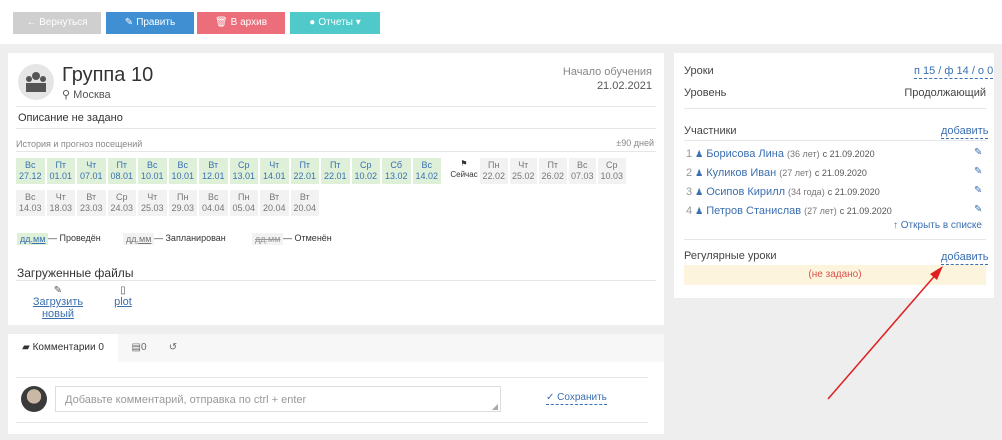  I want to click on attendance-day: Вс 07.03, so click(582, 171).